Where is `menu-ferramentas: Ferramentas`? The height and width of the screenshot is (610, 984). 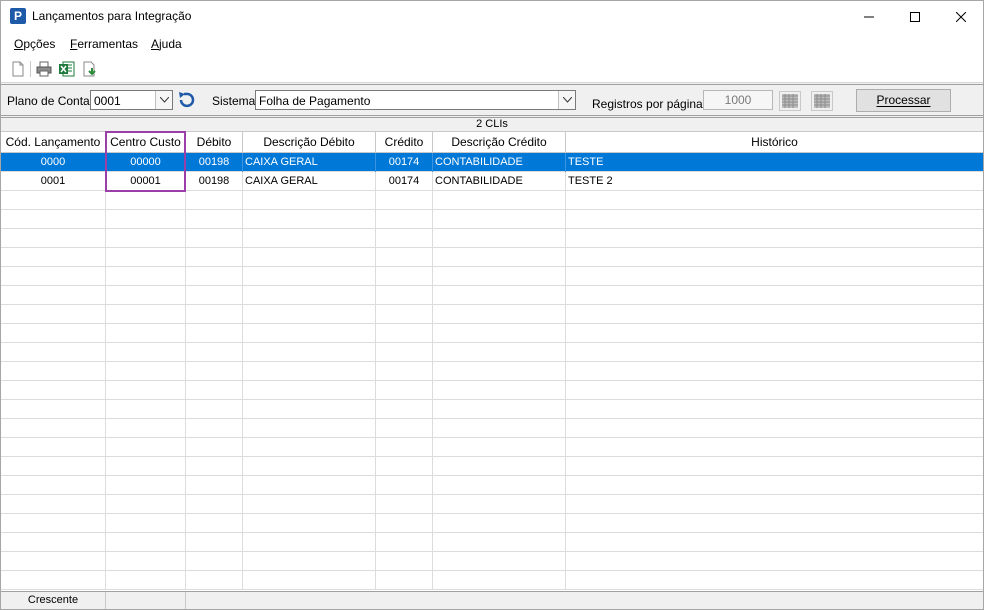 menu-ferramentas: Ferramentas is located at coordinates (104, 44).